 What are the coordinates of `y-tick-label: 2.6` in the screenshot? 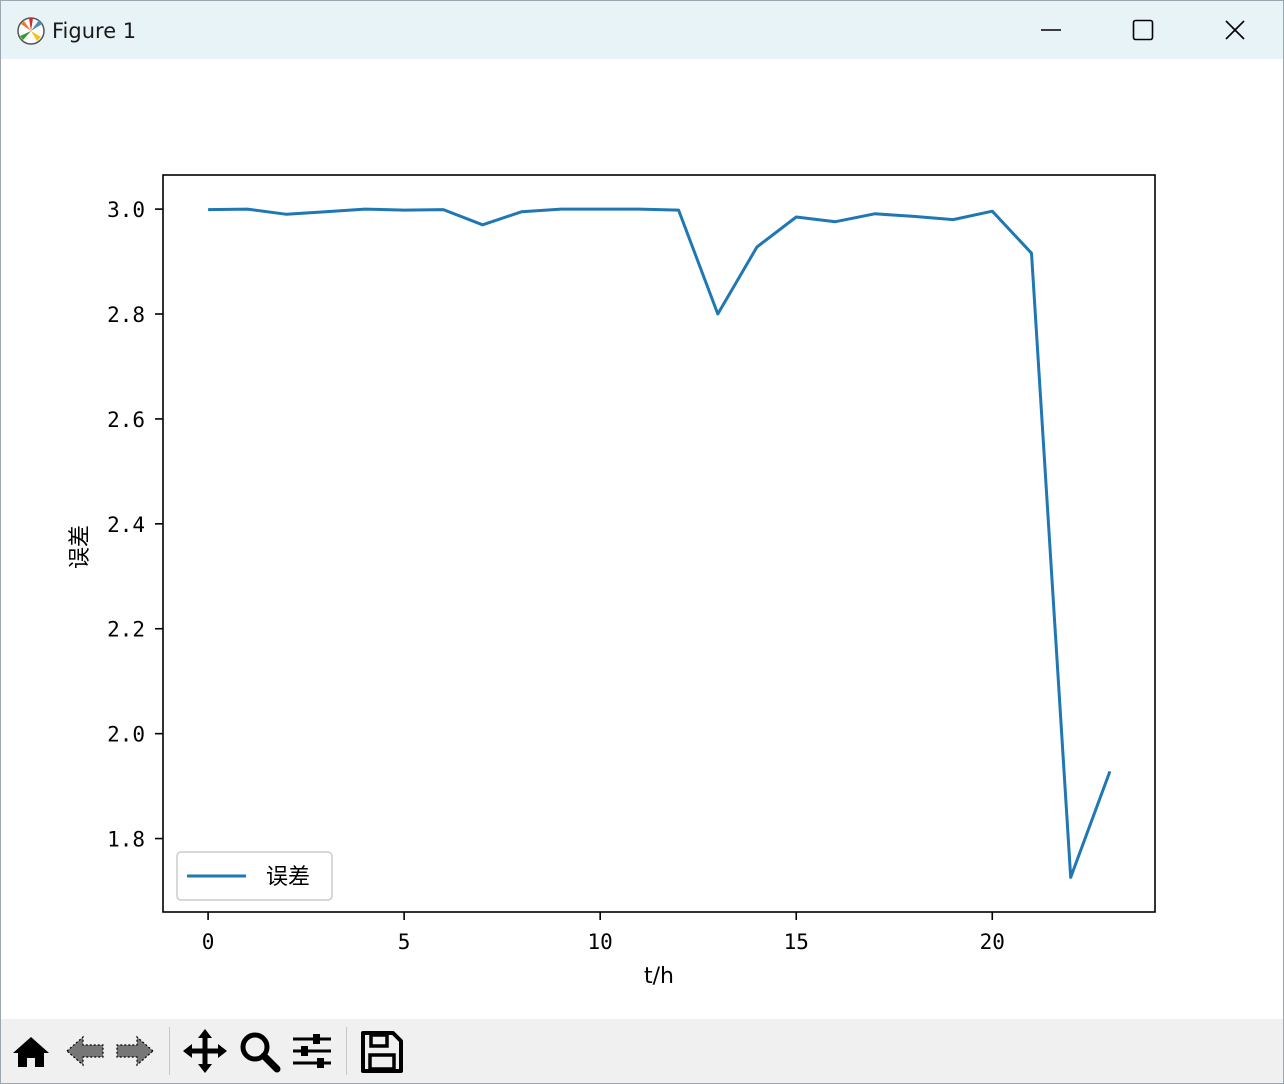 It's located at (126, 420).